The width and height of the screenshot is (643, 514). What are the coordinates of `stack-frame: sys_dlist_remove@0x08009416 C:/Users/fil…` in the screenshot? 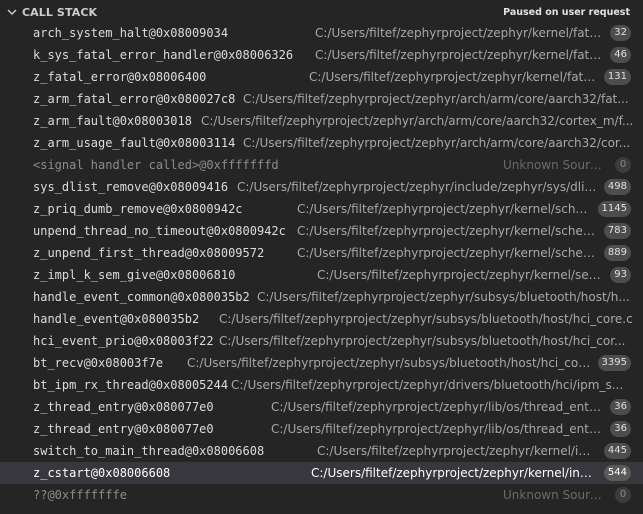 It's located at (321, 187).